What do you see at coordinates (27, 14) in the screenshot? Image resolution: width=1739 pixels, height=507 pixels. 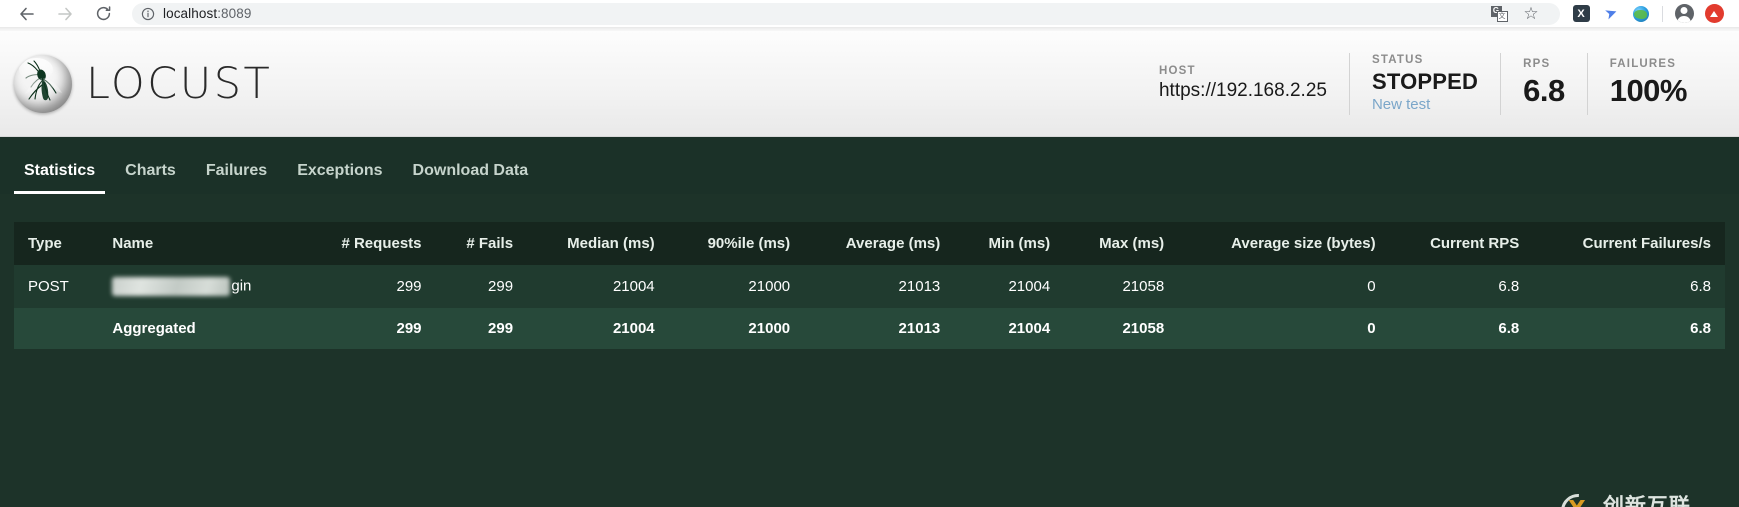 I see `back-arrow-icon` at bounding box center [27, 14].